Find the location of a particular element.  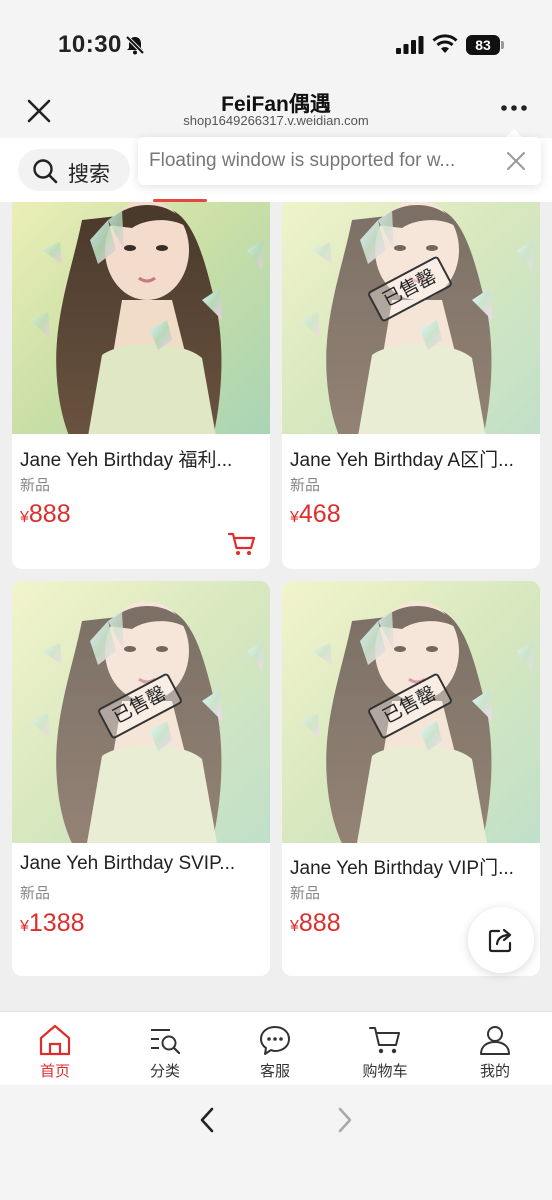

back-icon is located at coordinates (207, 1120).